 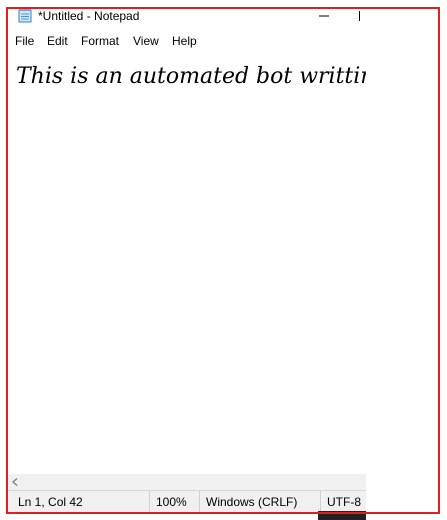 What do you see at coordinates (259, 502) in the screenshot?
I see `line-endings: Windows (CRLF)` at bounding box center [259, 502].